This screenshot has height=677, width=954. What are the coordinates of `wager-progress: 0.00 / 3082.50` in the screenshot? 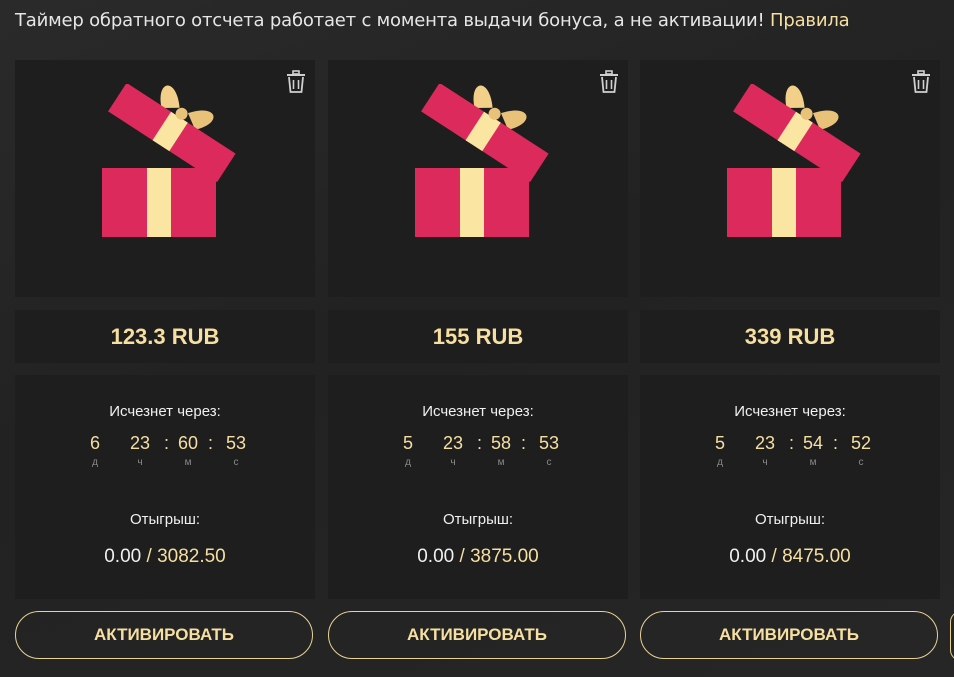 It's located at (165, 557).